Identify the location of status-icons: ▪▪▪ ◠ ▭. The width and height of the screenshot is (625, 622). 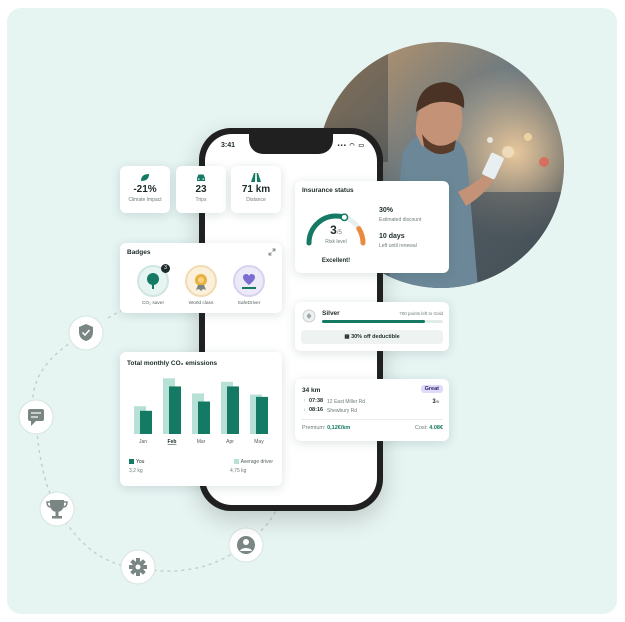
(351, 146).